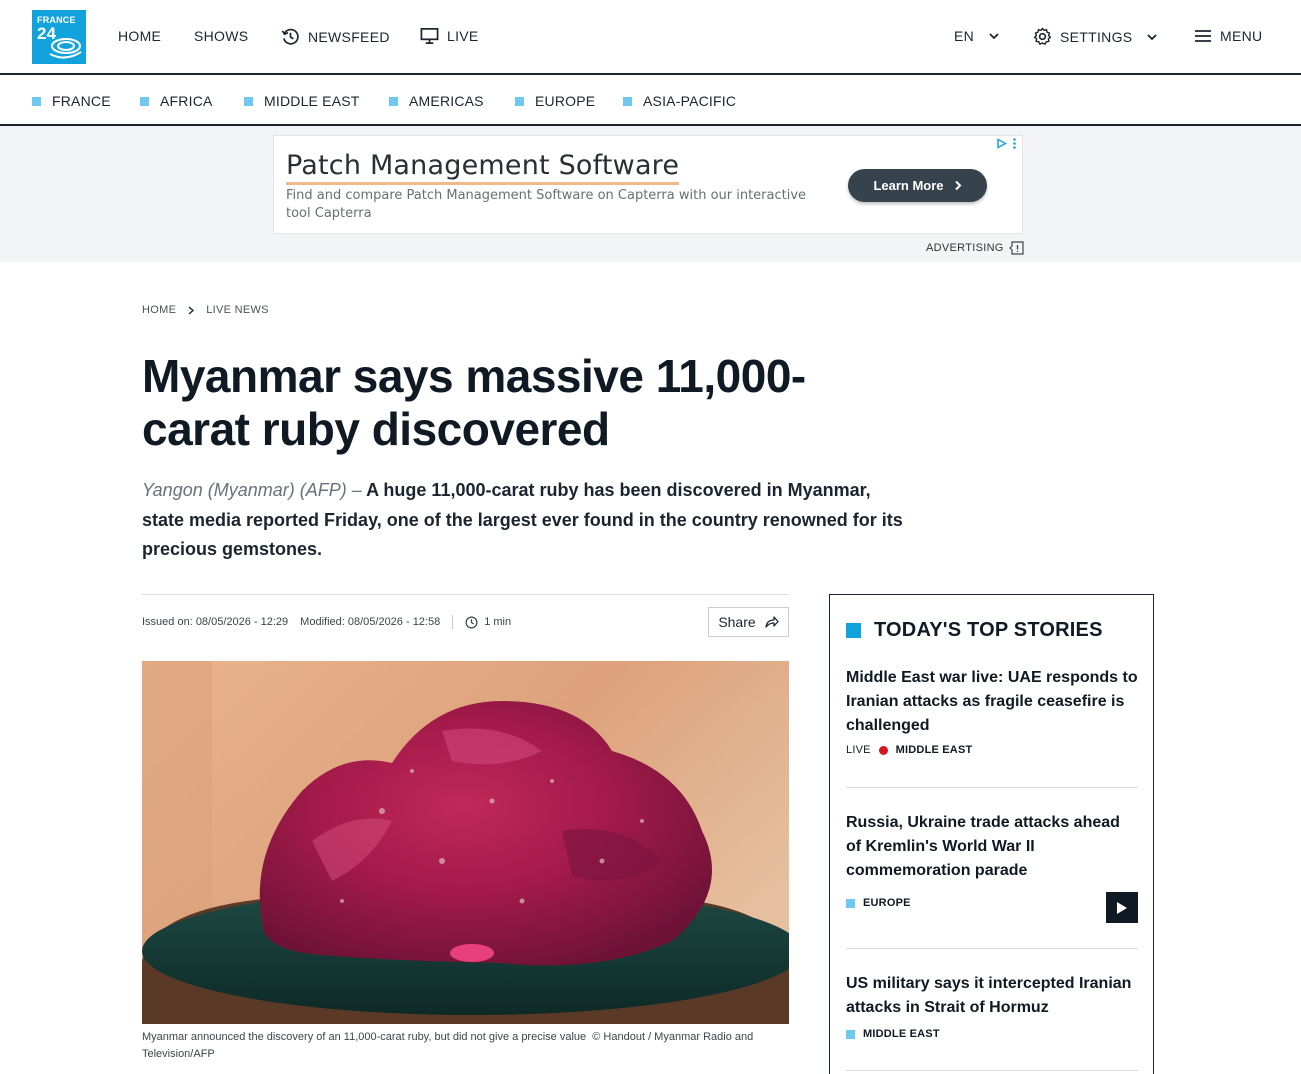 The image size is (1301, 1074). What do you see at coordinates (1203, 36) in the screenshot?
I see `hamburger-icon` at bounding box center [1203, 36].